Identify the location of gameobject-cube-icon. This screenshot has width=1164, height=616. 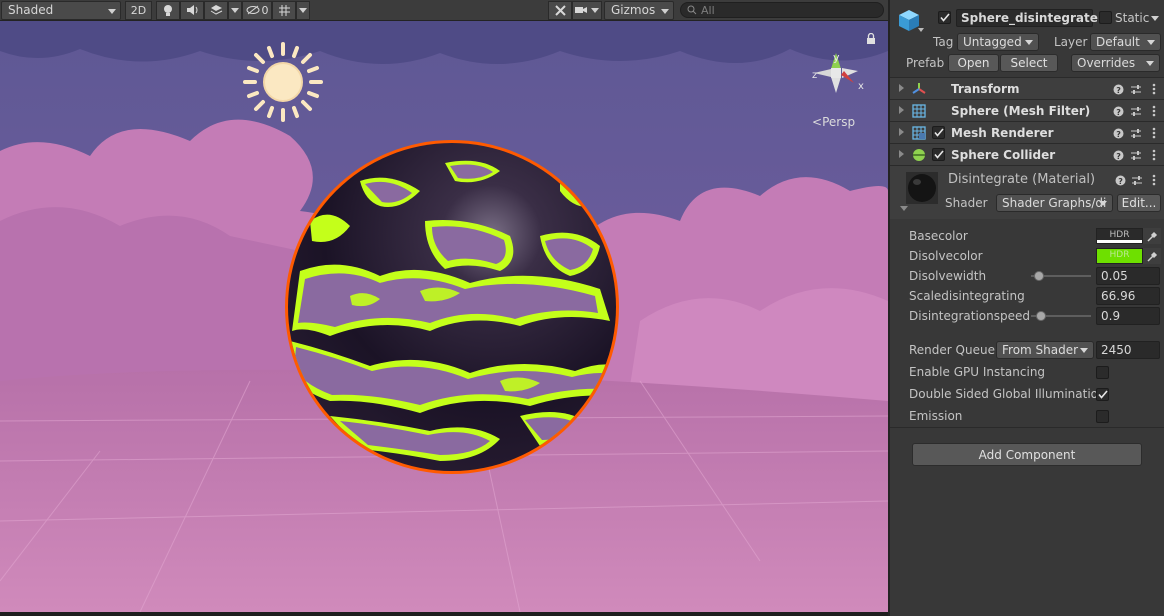
(909, 20).